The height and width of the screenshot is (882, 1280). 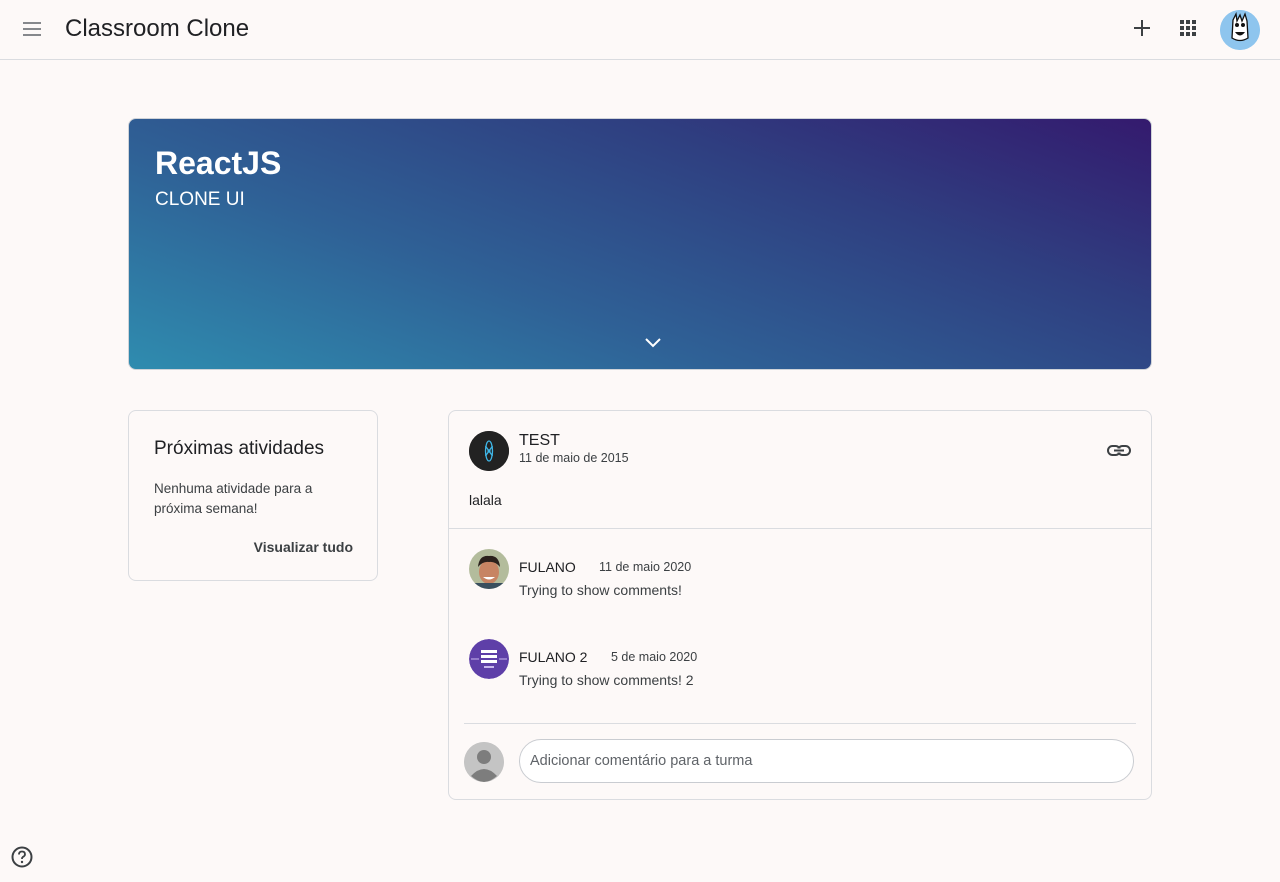 I want to click on comment-author: FULANO, so click(x=547, y=567).